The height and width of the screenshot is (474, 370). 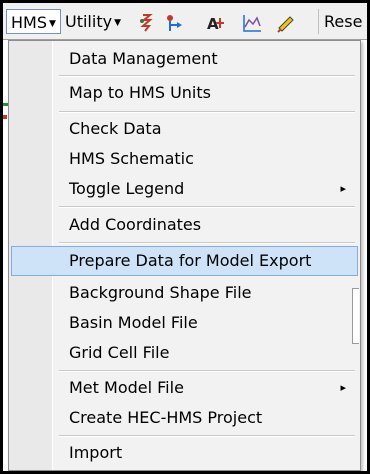 I want to click on menu-item-check-data: Check Data, so click(x=184, y=129).